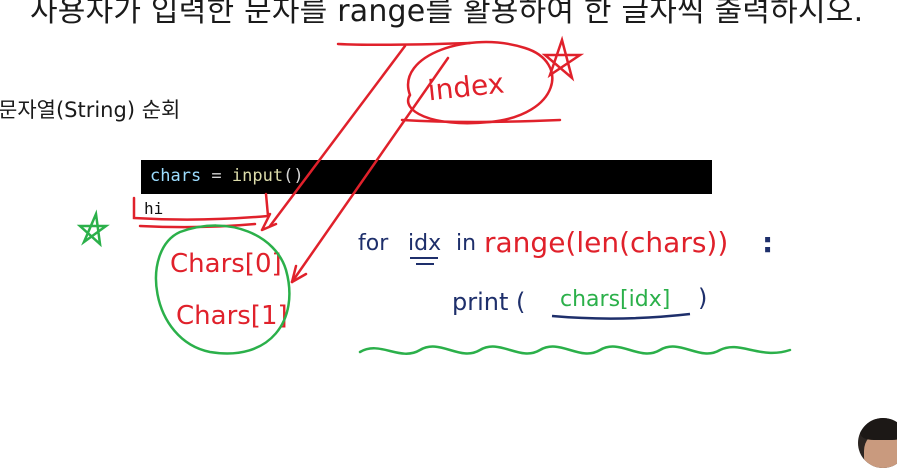  I want to click on print-line: print ( chars[idx] ), so click(579, 302).